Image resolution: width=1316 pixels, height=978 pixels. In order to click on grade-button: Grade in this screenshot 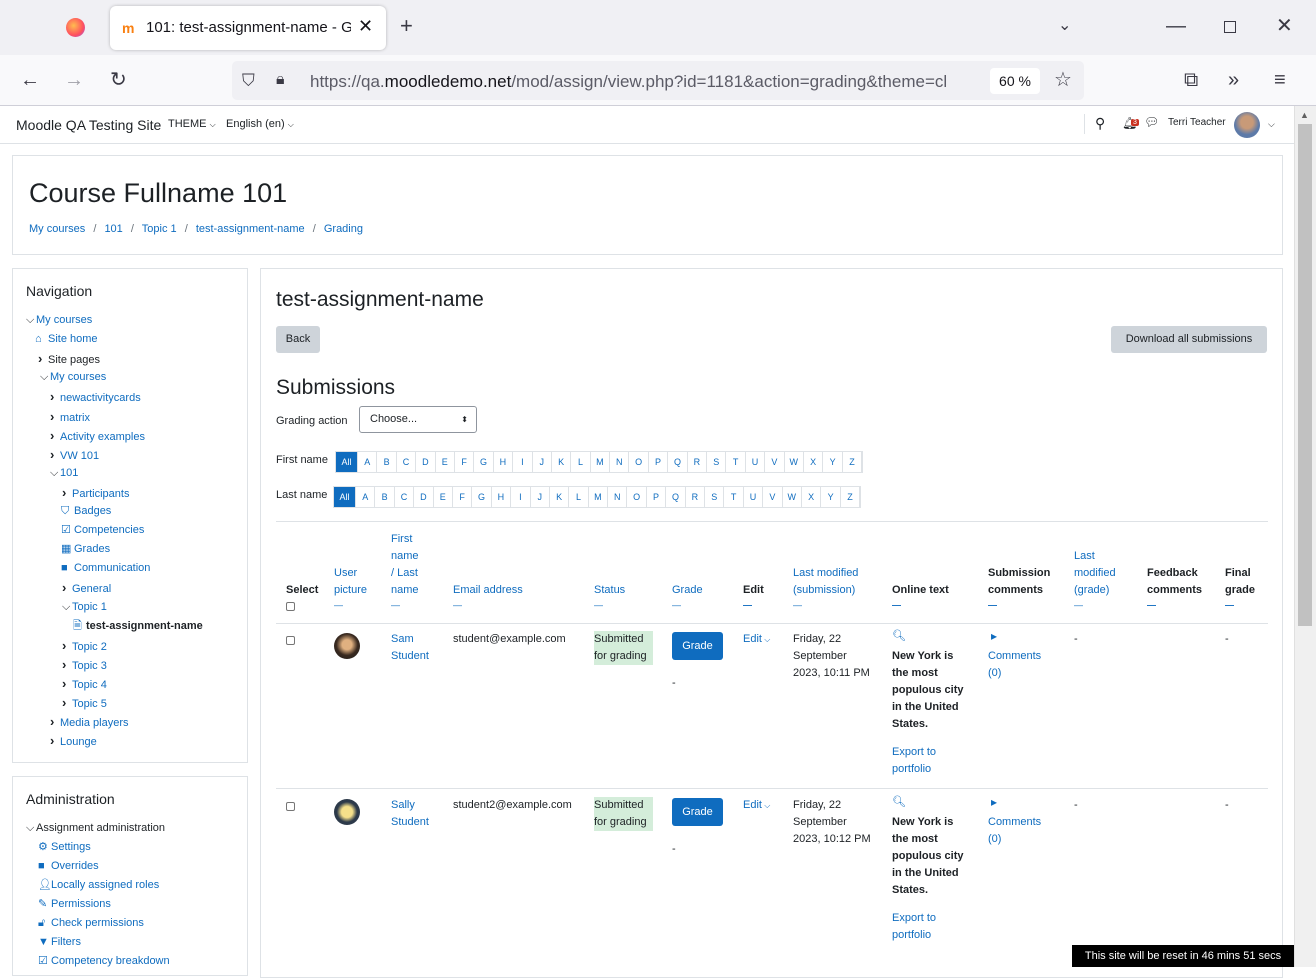, I will do `click(697, 812)`.